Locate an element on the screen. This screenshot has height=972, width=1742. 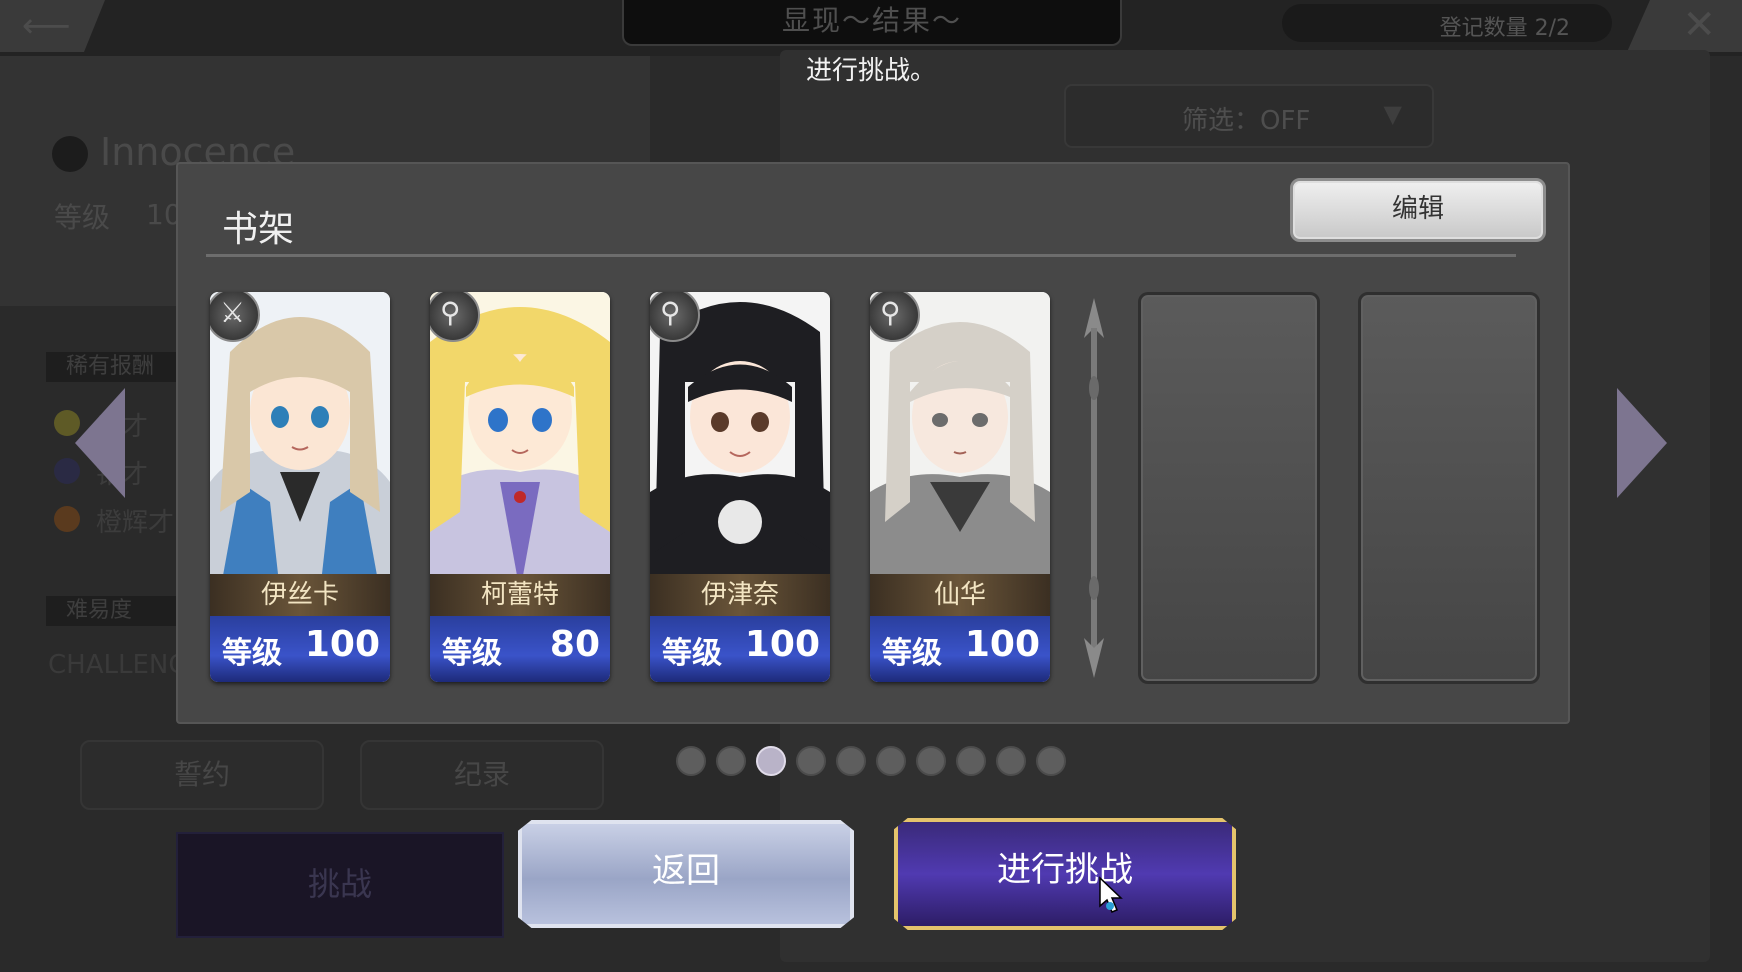
character-class-icon is located at coordinates (70, 154).